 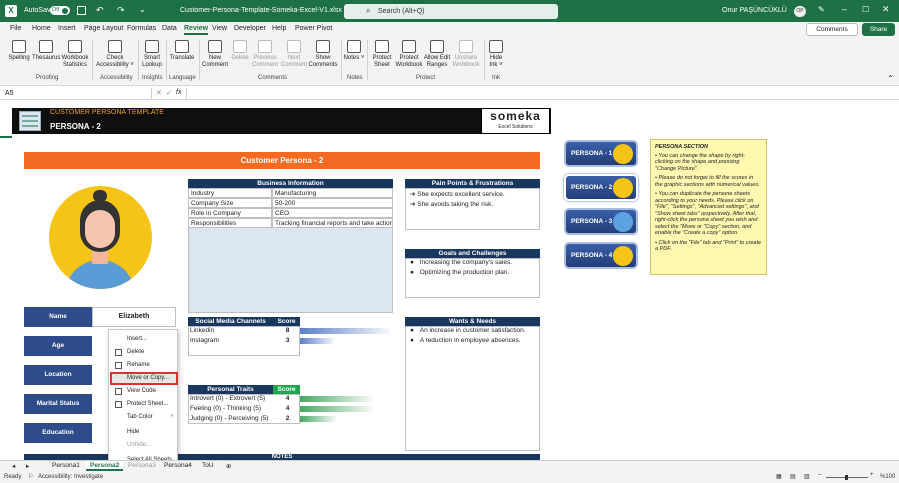 I want to click on menu-home: Home, so click(x=41, y=28).